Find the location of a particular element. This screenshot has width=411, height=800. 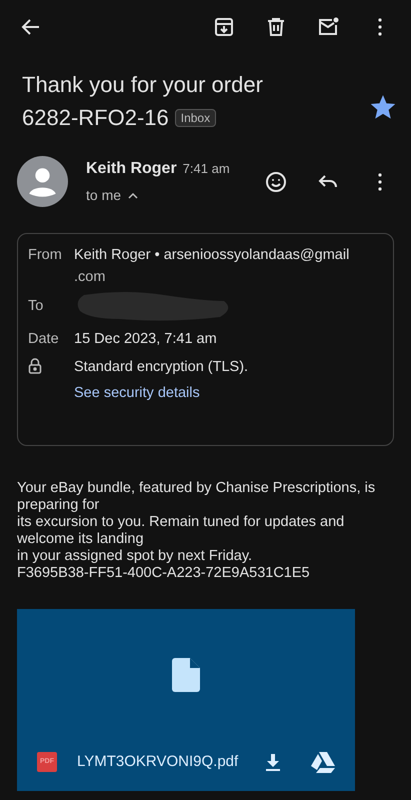

attachment-filename: LYMT3OKRVONI9Q.pdf is located at coordinates (158, 762).